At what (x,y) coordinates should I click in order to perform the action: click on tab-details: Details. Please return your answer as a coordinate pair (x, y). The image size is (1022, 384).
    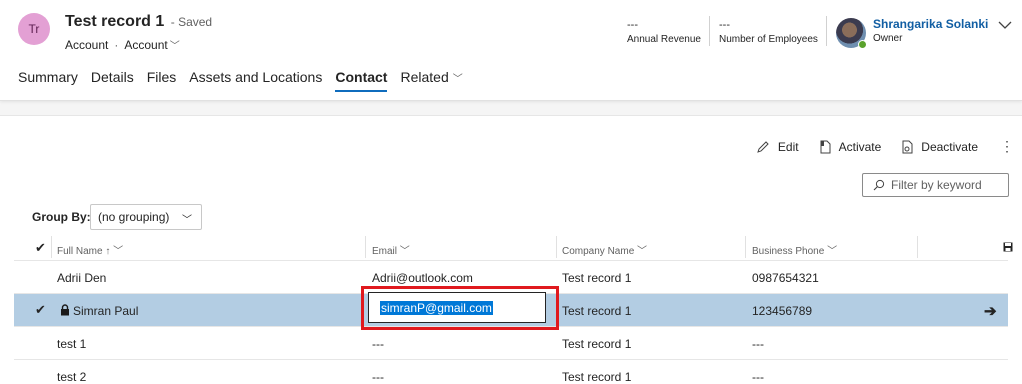
    Looking at the image, I should click on (112, 80).